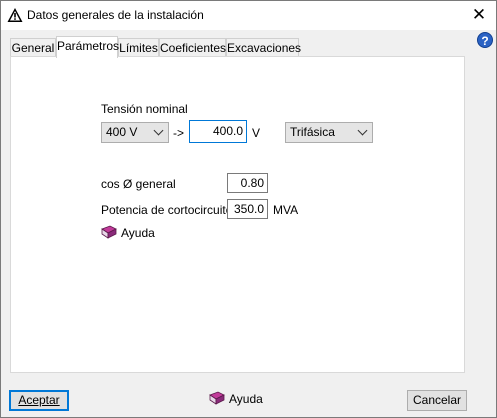 This screenshot has height=418, width=497. I want to click on close-icon: ✕, so click(479, 15).